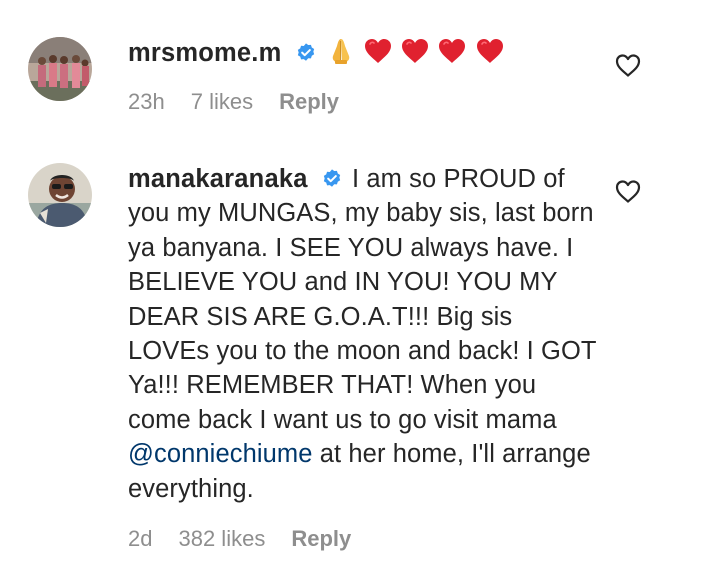  What do you see at coordinates (309, 101) in the screenshot?
I see `comment-1-reply-button: Reply` at bounding box center [309, 101].